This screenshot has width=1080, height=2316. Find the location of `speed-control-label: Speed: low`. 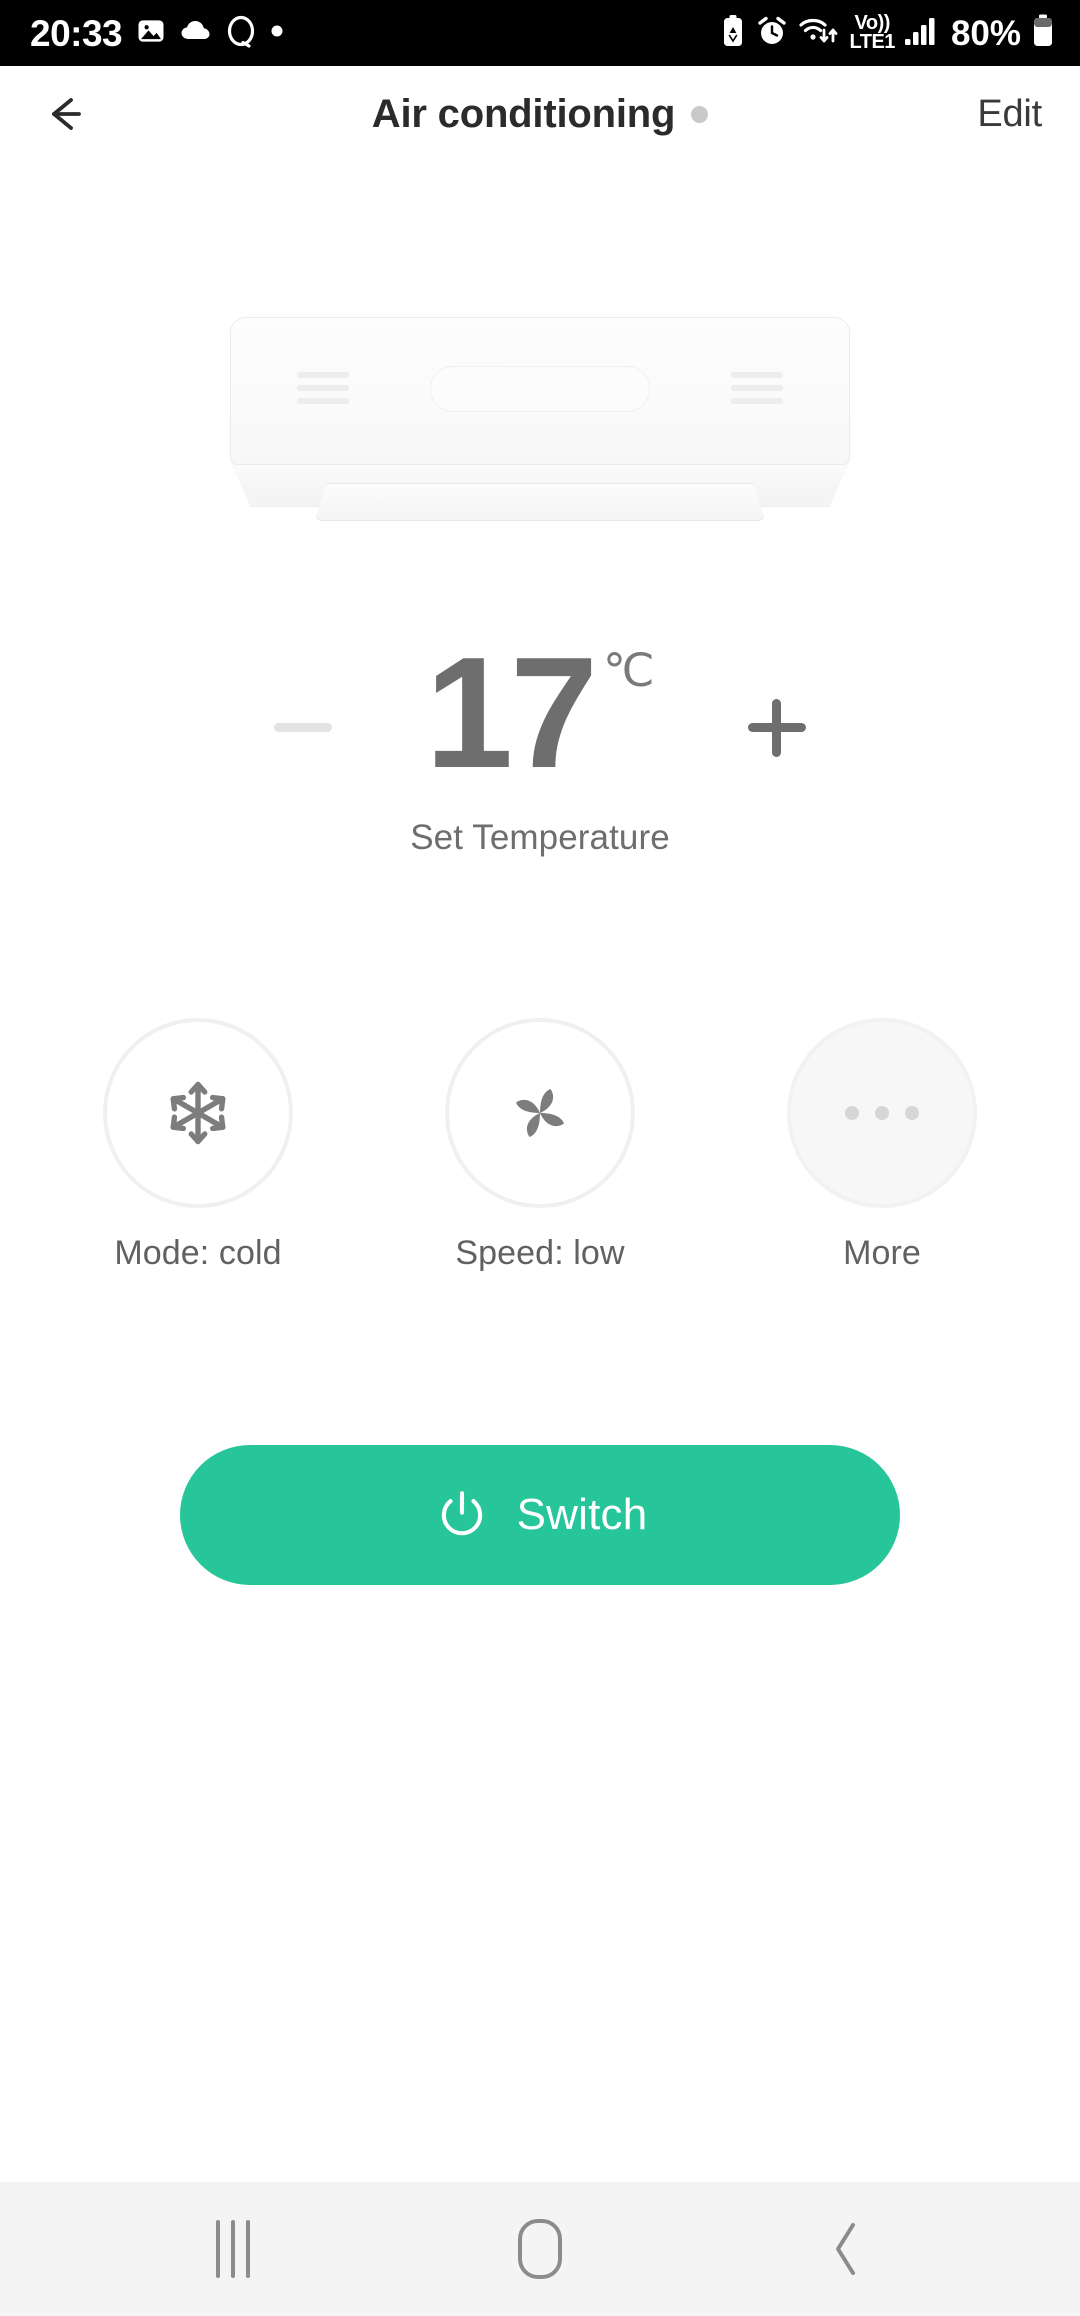

speed-control-label: Speed: low is located at coordinates (540, 1253).